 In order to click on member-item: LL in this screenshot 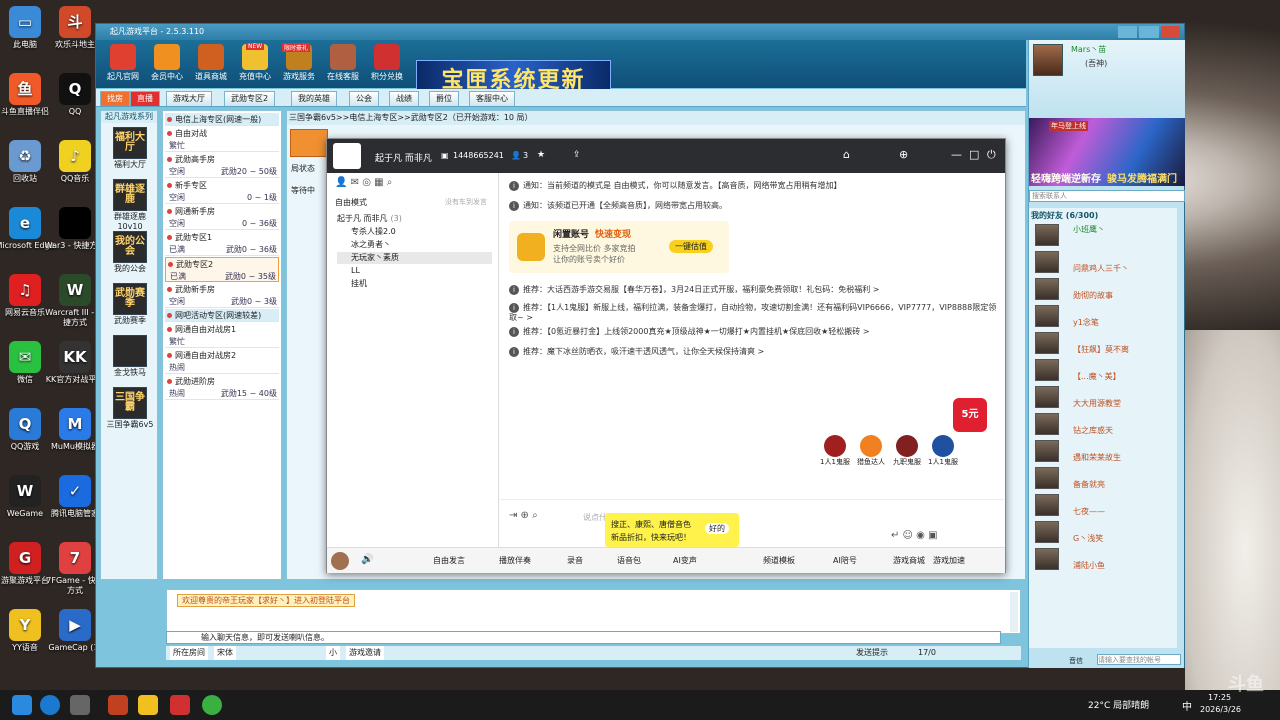, I will do `click(414, 271)`.